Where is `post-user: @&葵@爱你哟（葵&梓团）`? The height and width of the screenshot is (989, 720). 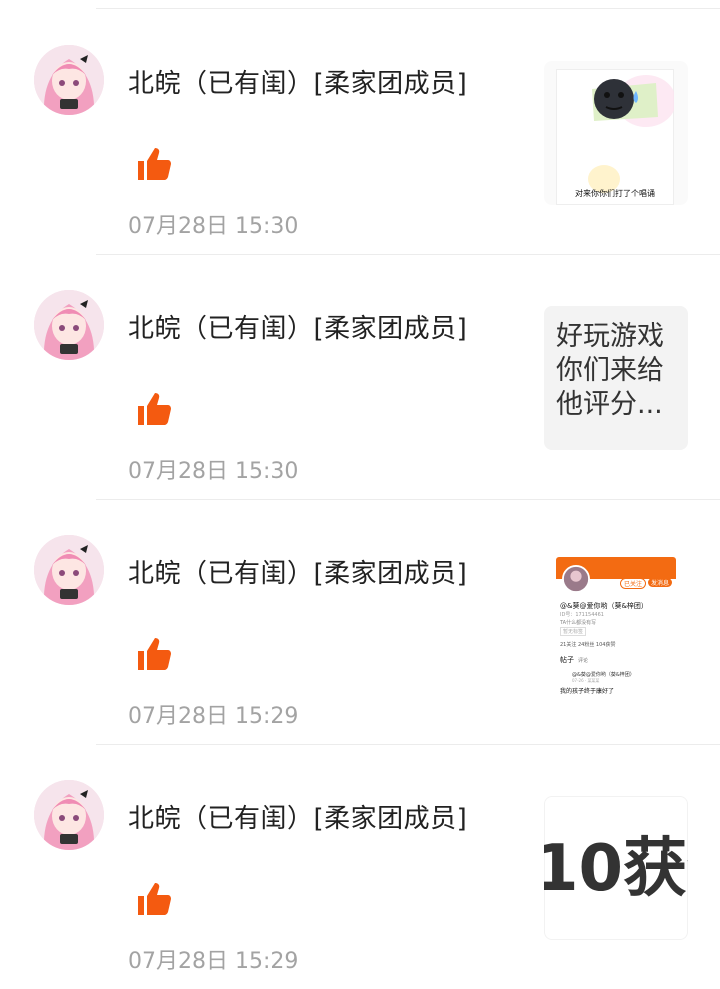 post-user: @&葵@爱你哟（葵&梓团） is located at coordinates (603, 675).